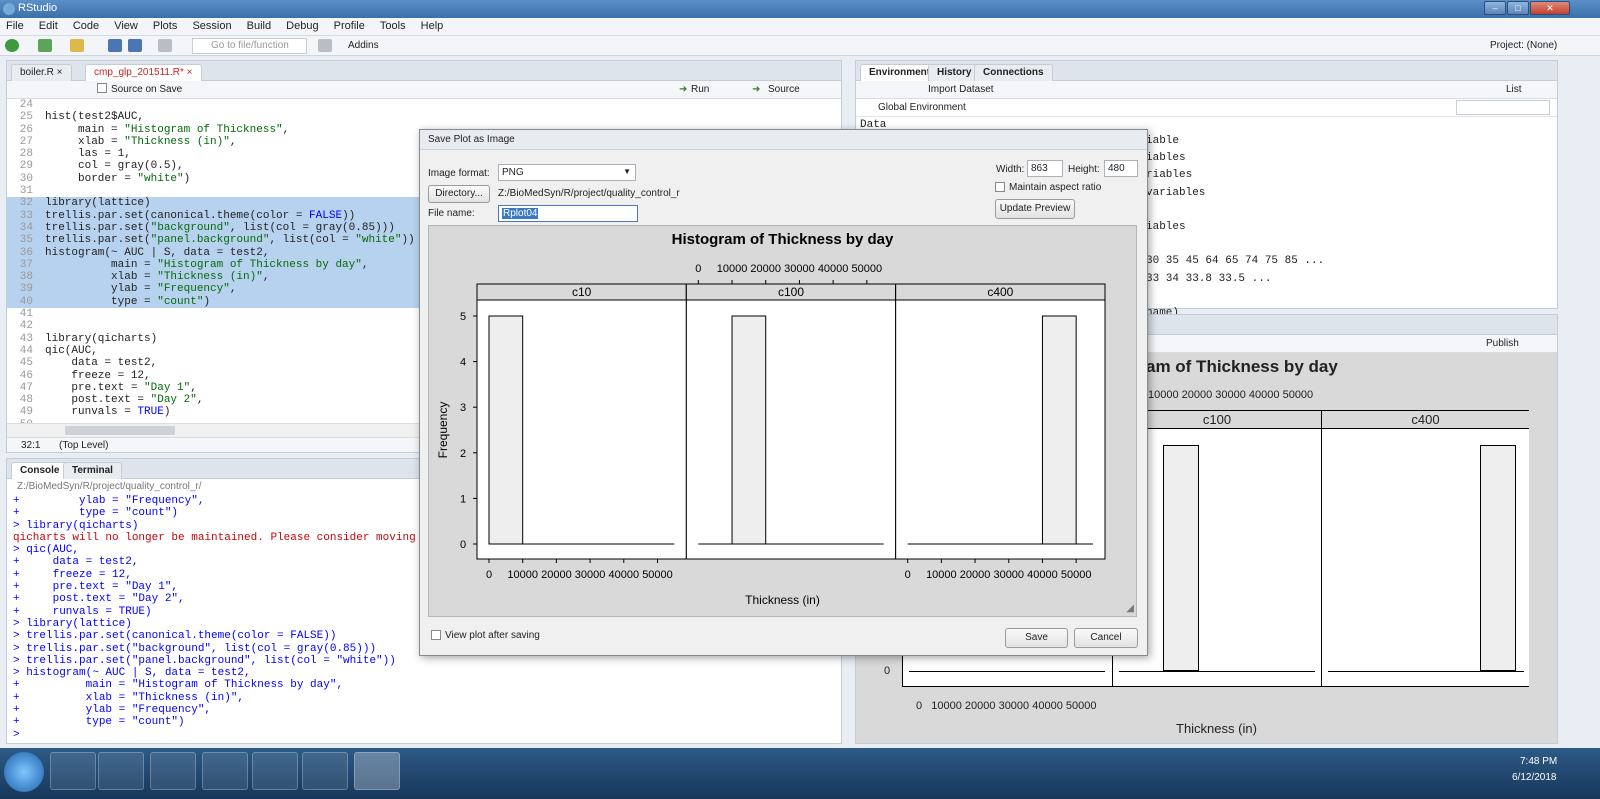 Image resolution: width=1600 pixels, height=799 pixels. Describe the element at coordinates (216, 277) in the screenshot. I see `code-line: 38 xlab = "Thickness (in)",` at that location.